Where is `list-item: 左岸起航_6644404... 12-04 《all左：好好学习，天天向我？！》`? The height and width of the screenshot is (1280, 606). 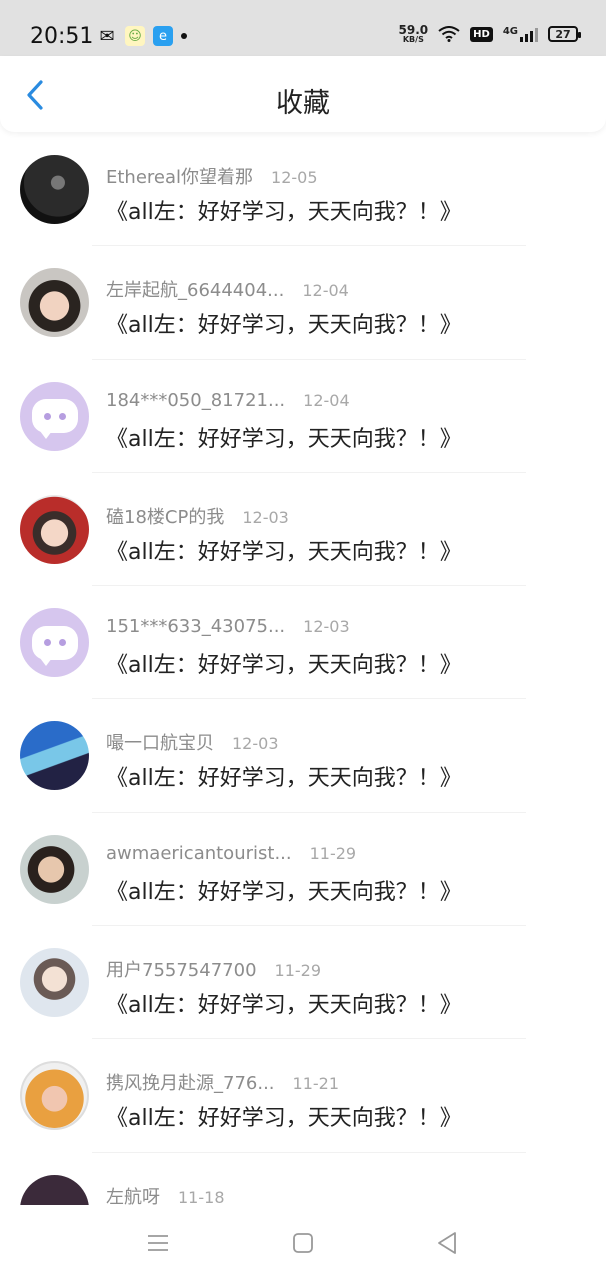 list-item: 左岸起航_6644404... 12-04 《all左：好好学习，天天向我？！》 is located at coordinates (303, 303).